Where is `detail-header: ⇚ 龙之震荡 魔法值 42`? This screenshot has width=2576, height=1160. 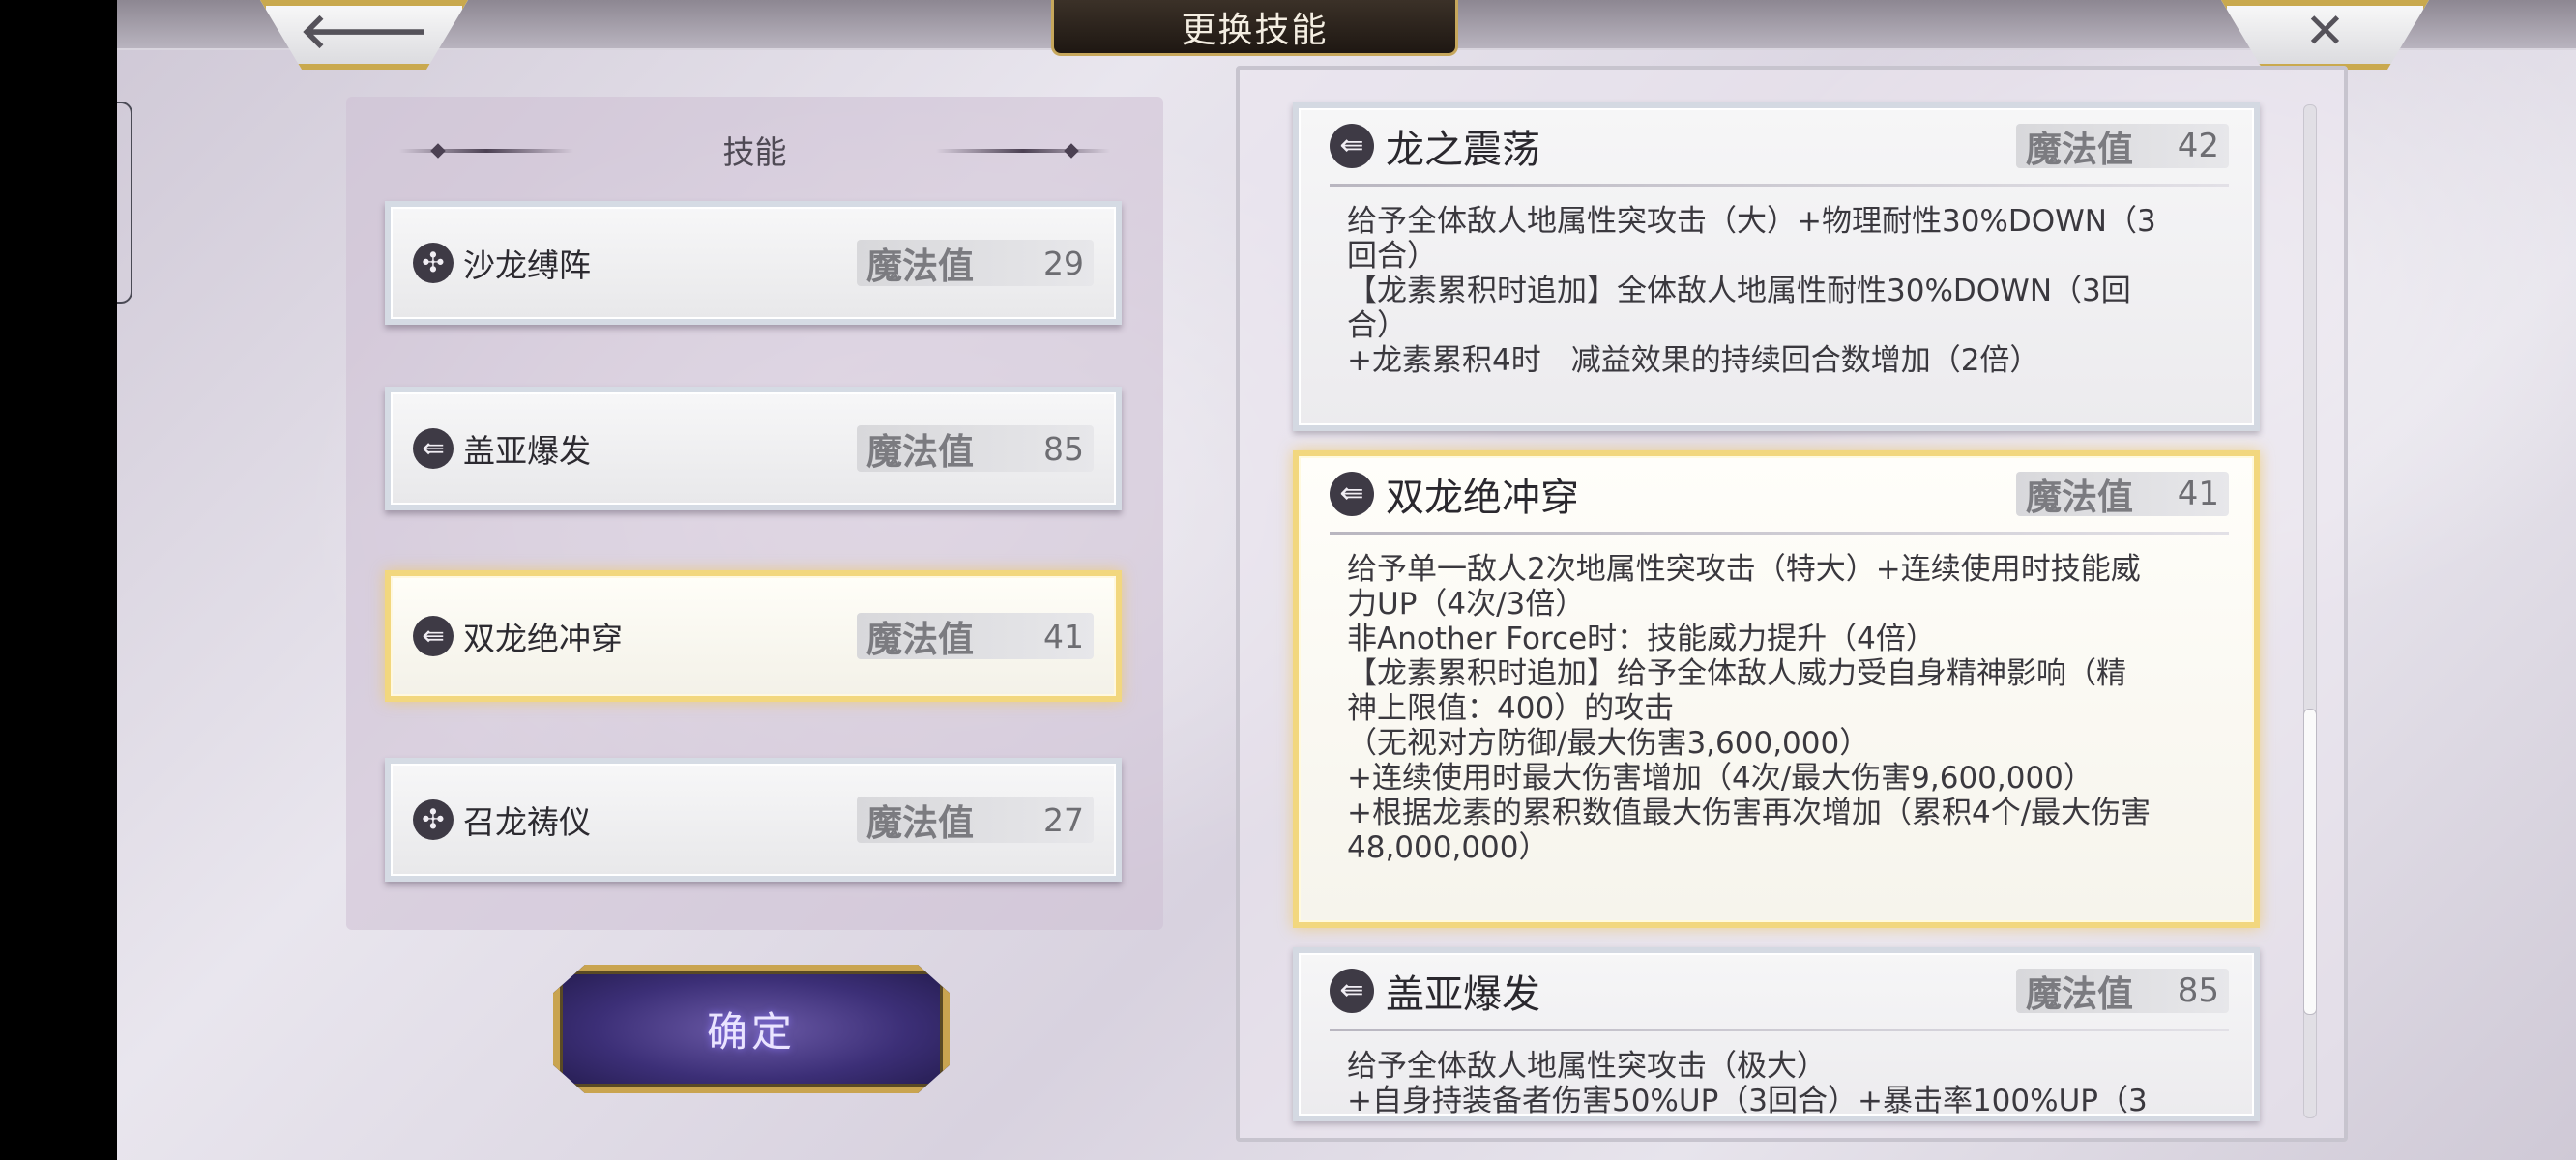 detail-header: ⇚ 龙之震荡 魔法值 42 is located at coordinates (1776, 146).